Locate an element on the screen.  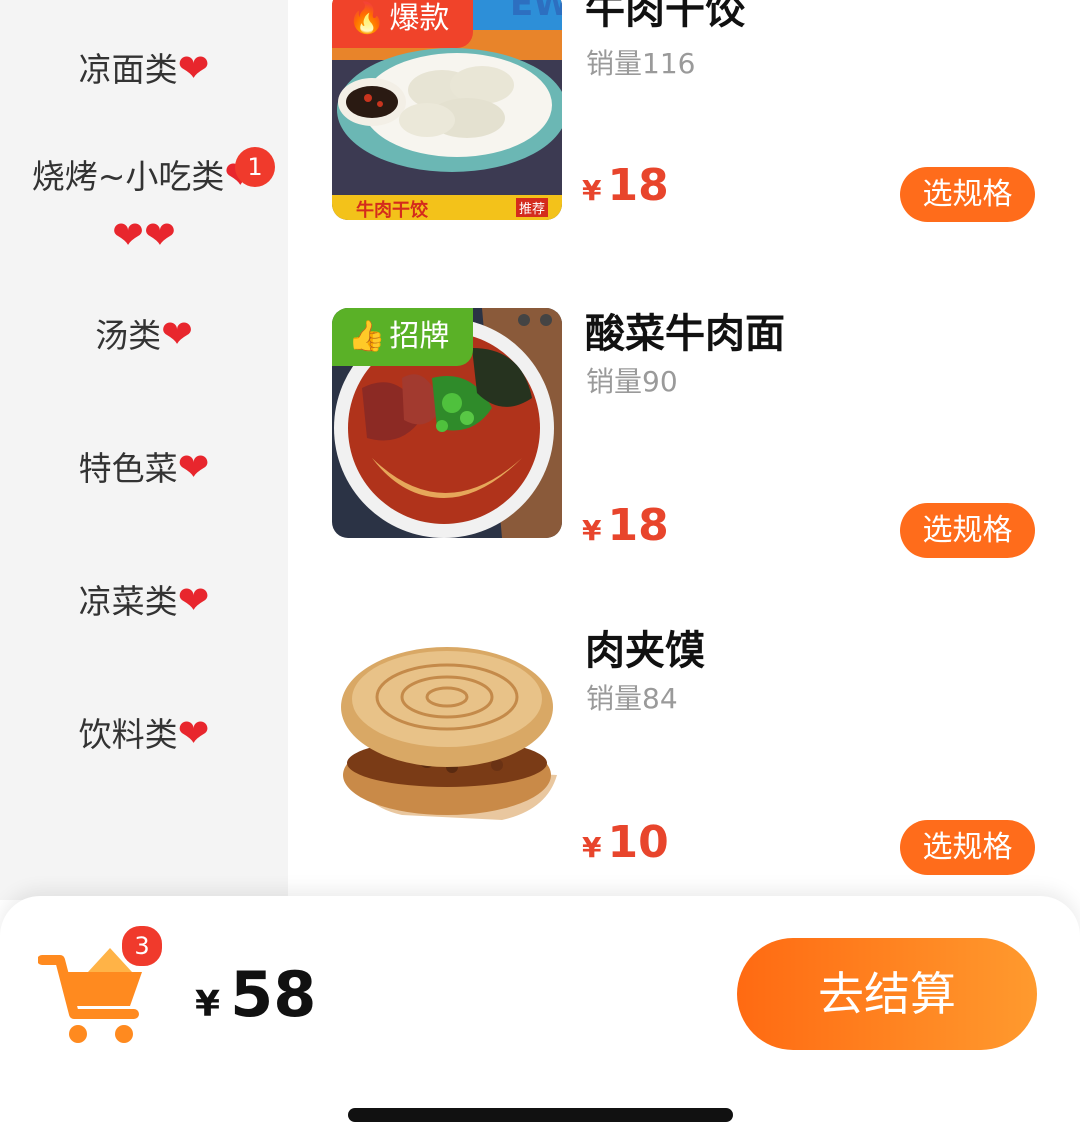
category-item-specialty: 特色菜❤ is located at coordinates (144, 468).